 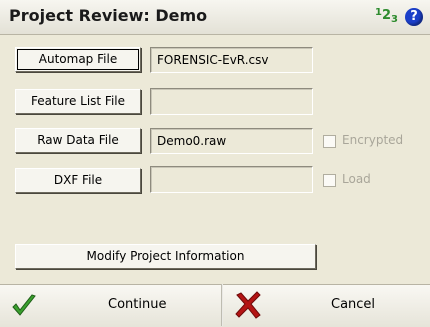 I want to click on raw-data-file-button: Raw Data File, so click(x=78, y=140).